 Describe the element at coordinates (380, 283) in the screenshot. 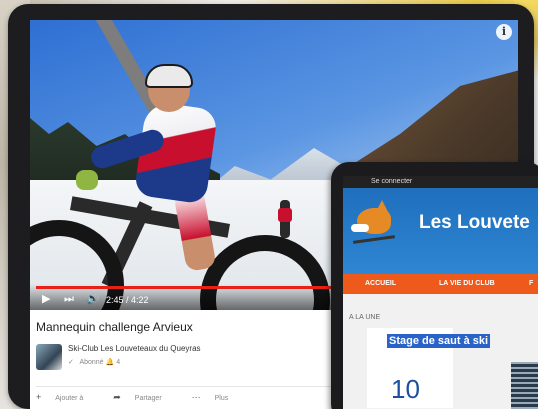

I see `nav-item-home: ACCUEIL` at that location.